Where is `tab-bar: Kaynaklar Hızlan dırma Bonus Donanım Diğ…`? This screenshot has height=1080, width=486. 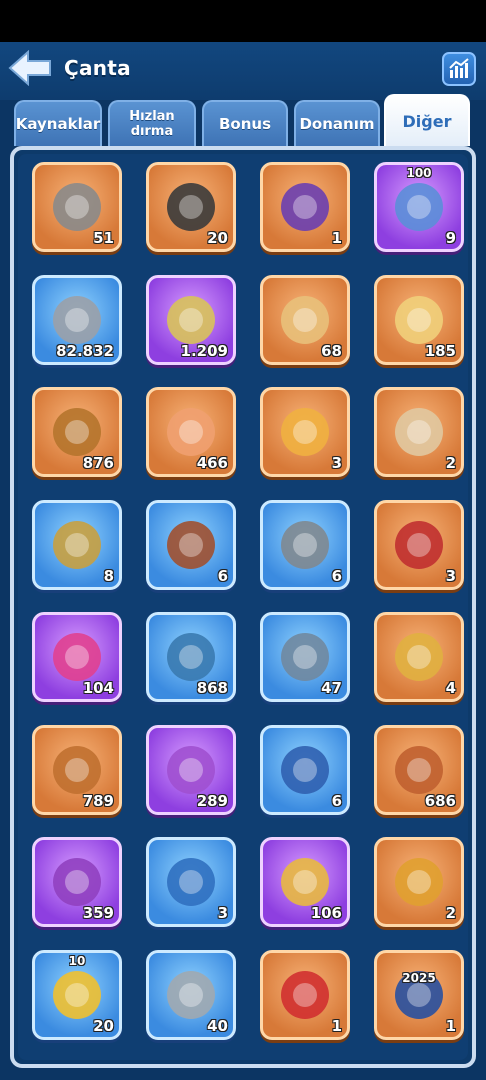
tab-bar: Kaynaklar Hızlan dırma Bonus Donanım Diğ… is located at coordinates (244, 120).